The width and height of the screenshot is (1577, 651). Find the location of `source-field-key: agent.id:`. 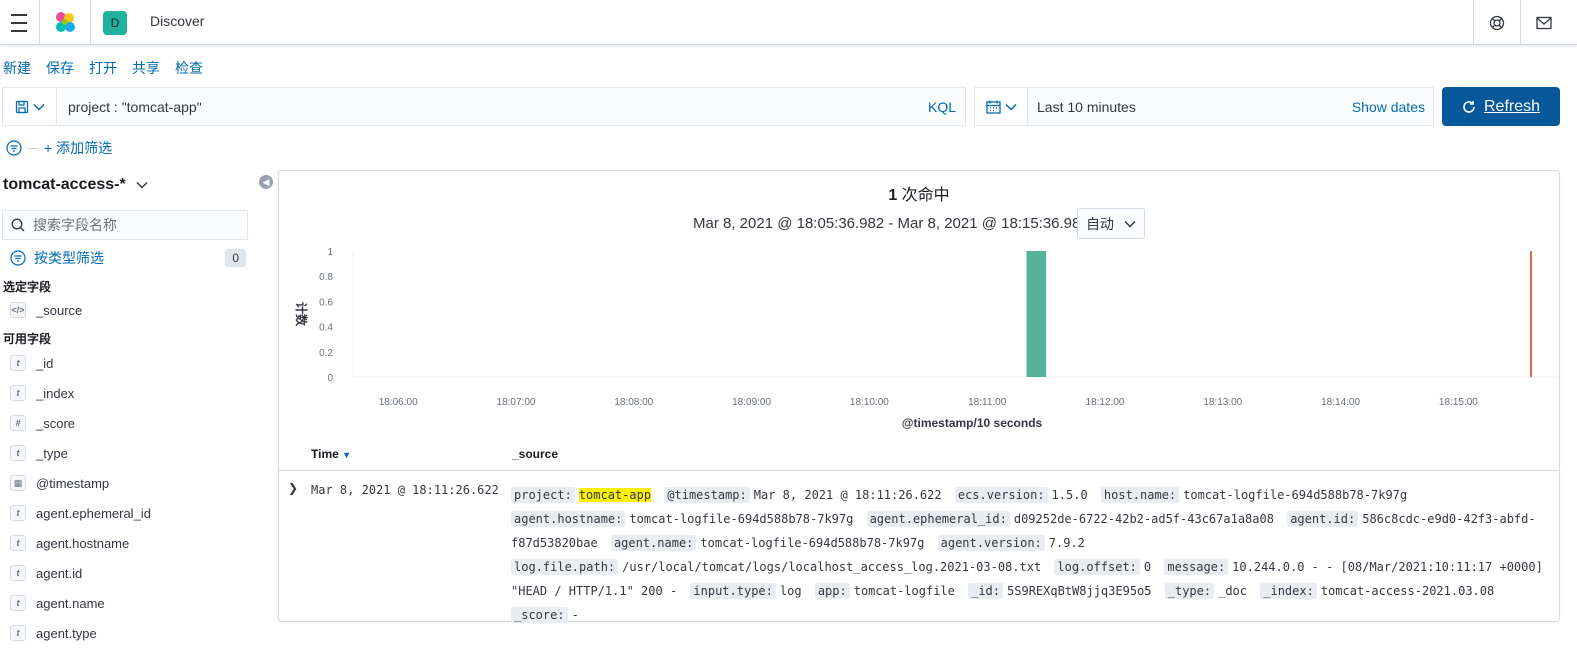

source-field-key: agent.id: is located at coordinates (1323, 519).